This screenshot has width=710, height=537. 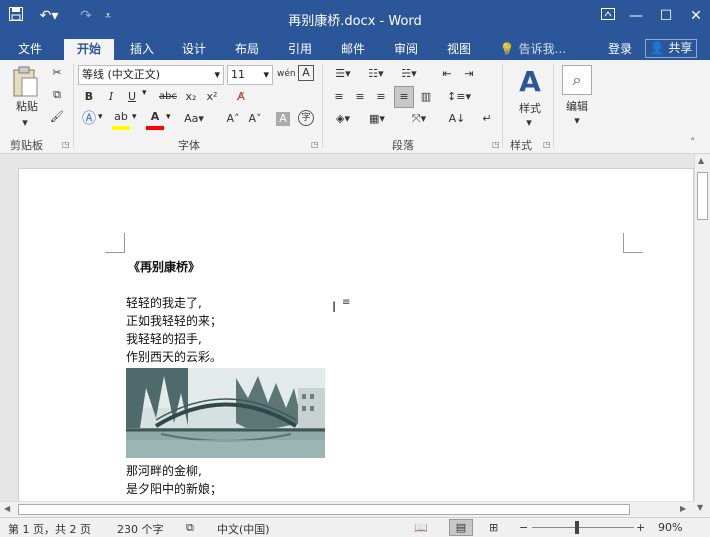 What do you see at coordinates (89, 119) in the screenshot?
I see `text-effects-icon: Ⓐ` at bounding box center [89, 119].